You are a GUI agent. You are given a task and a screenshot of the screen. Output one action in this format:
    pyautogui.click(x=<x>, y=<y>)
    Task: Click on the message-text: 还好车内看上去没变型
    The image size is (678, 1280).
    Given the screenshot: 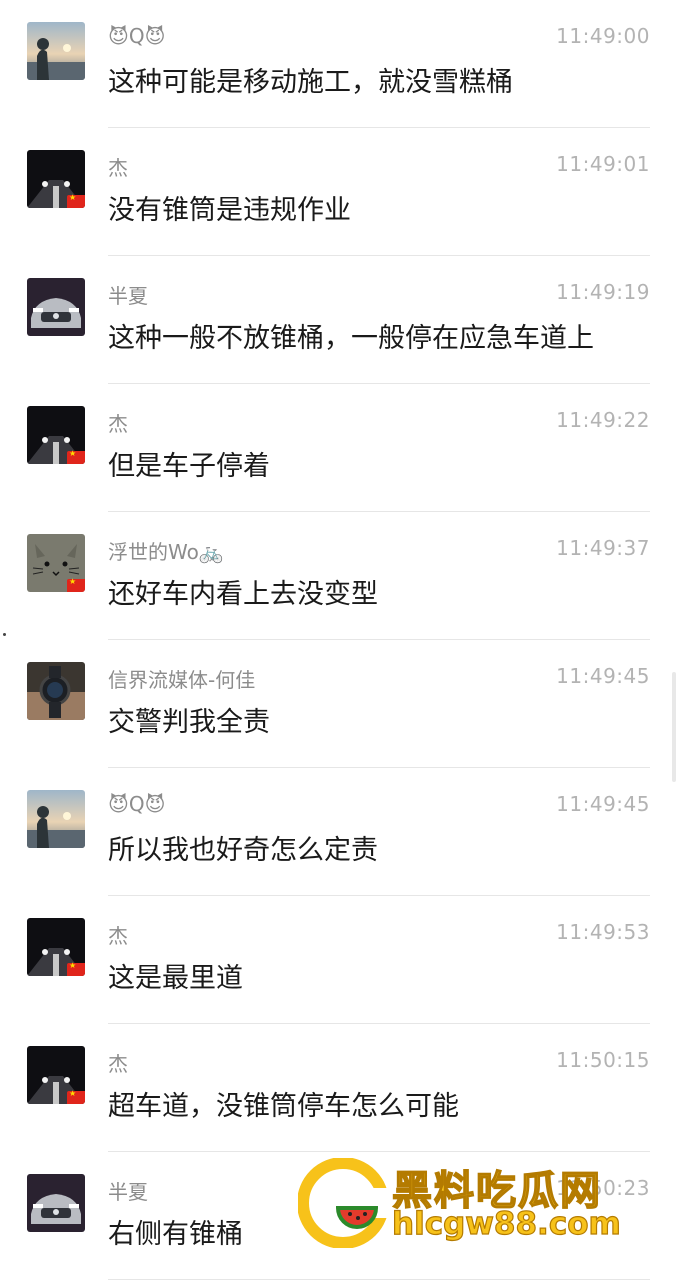 What is the action you would take?
    pyautogui.click(x=243, y=594)
    